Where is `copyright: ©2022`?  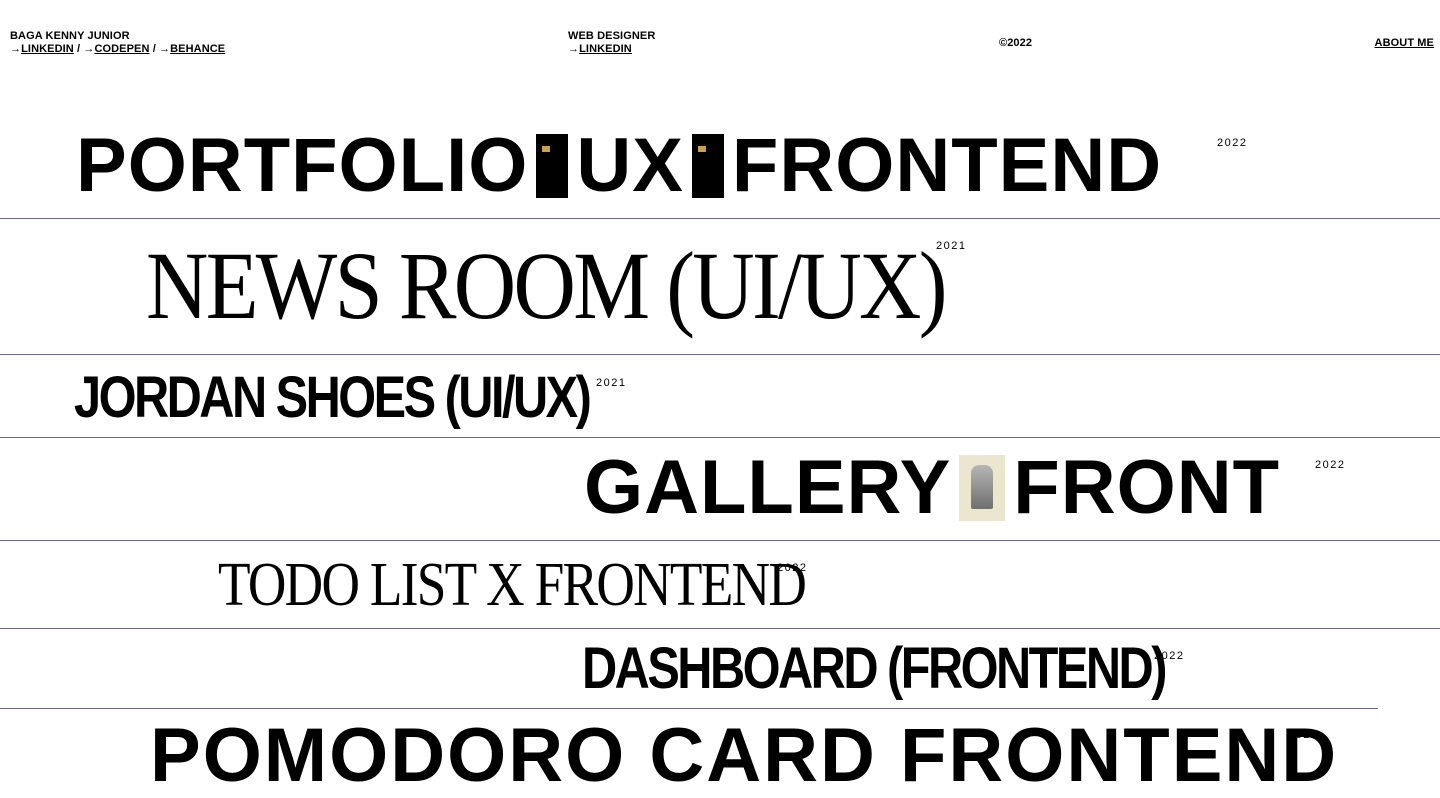 copyright: ©2022 is located at coordinates (1016, 43).